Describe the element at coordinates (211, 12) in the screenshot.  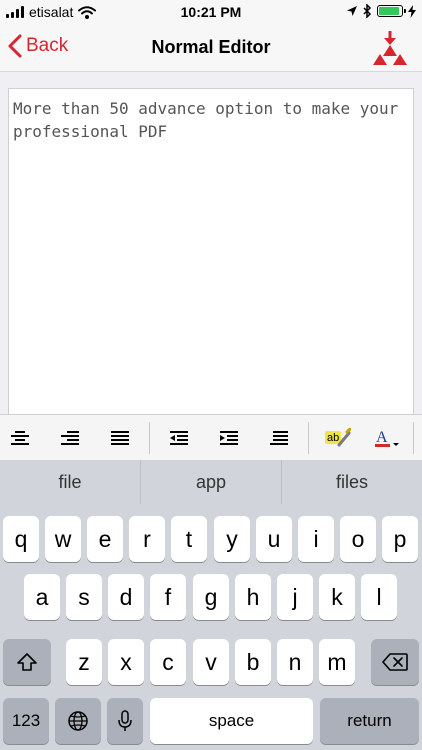
I see `status-bar: etisalat 10:21 PM` at that location.